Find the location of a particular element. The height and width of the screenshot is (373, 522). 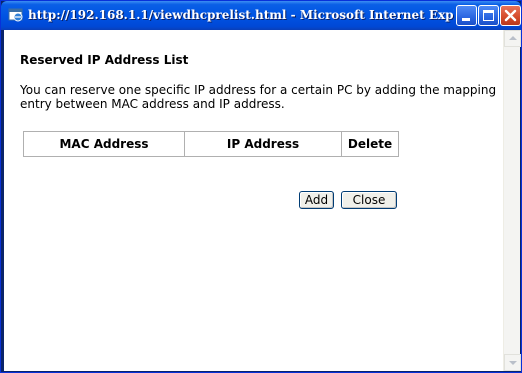

page-title: Reserved IP Address List is located at coordinates (104, 60).